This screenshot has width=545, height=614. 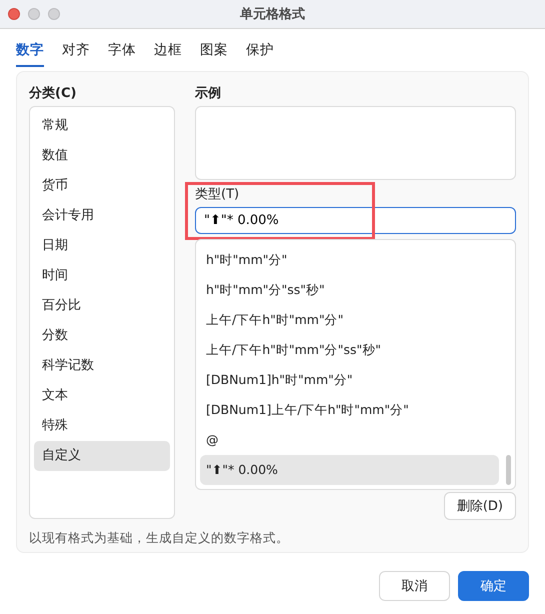 I want to click on format-item: 上午/下午h"时"mm"分", so click(x=349, y=320).